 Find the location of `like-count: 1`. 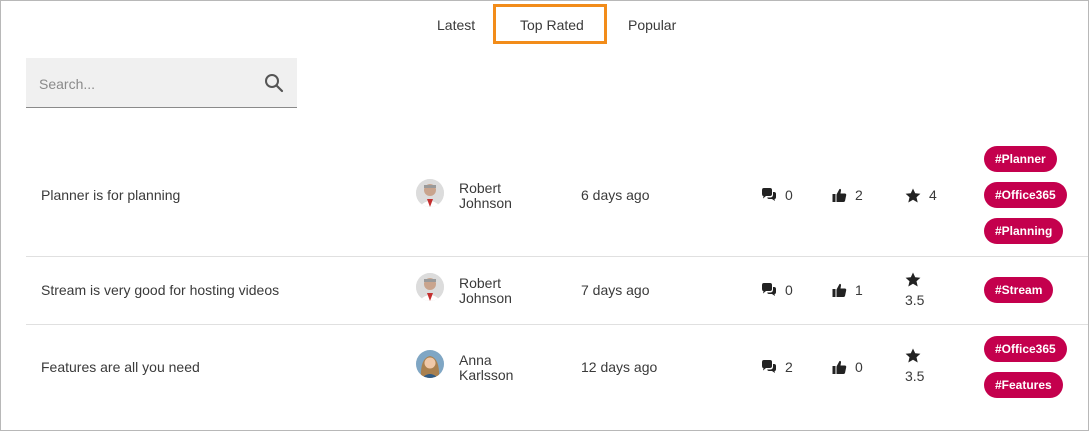

like-count: 1 is located at coordinates (847, 290).